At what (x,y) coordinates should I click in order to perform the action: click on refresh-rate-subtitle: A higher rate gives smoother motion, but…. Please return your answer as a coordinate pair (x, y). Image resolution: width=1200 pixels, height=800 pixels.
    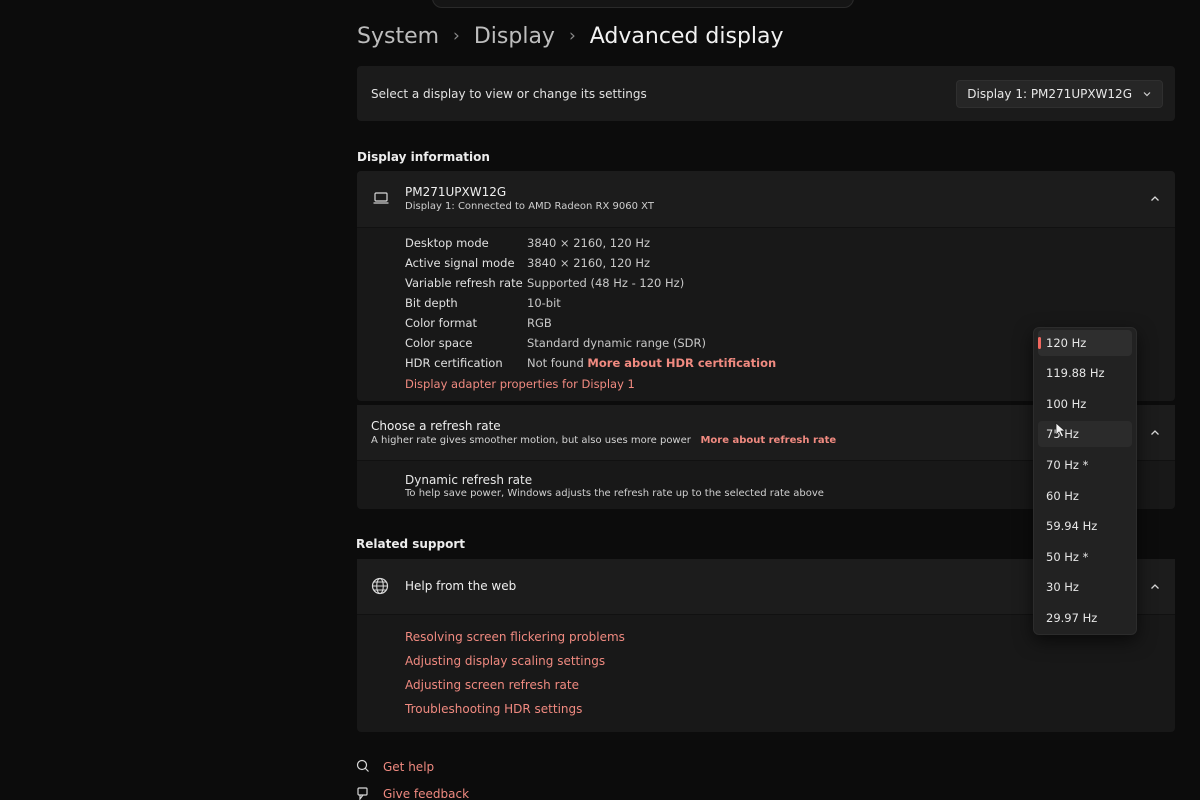
    Looking at the image, I should click on (603, 440).